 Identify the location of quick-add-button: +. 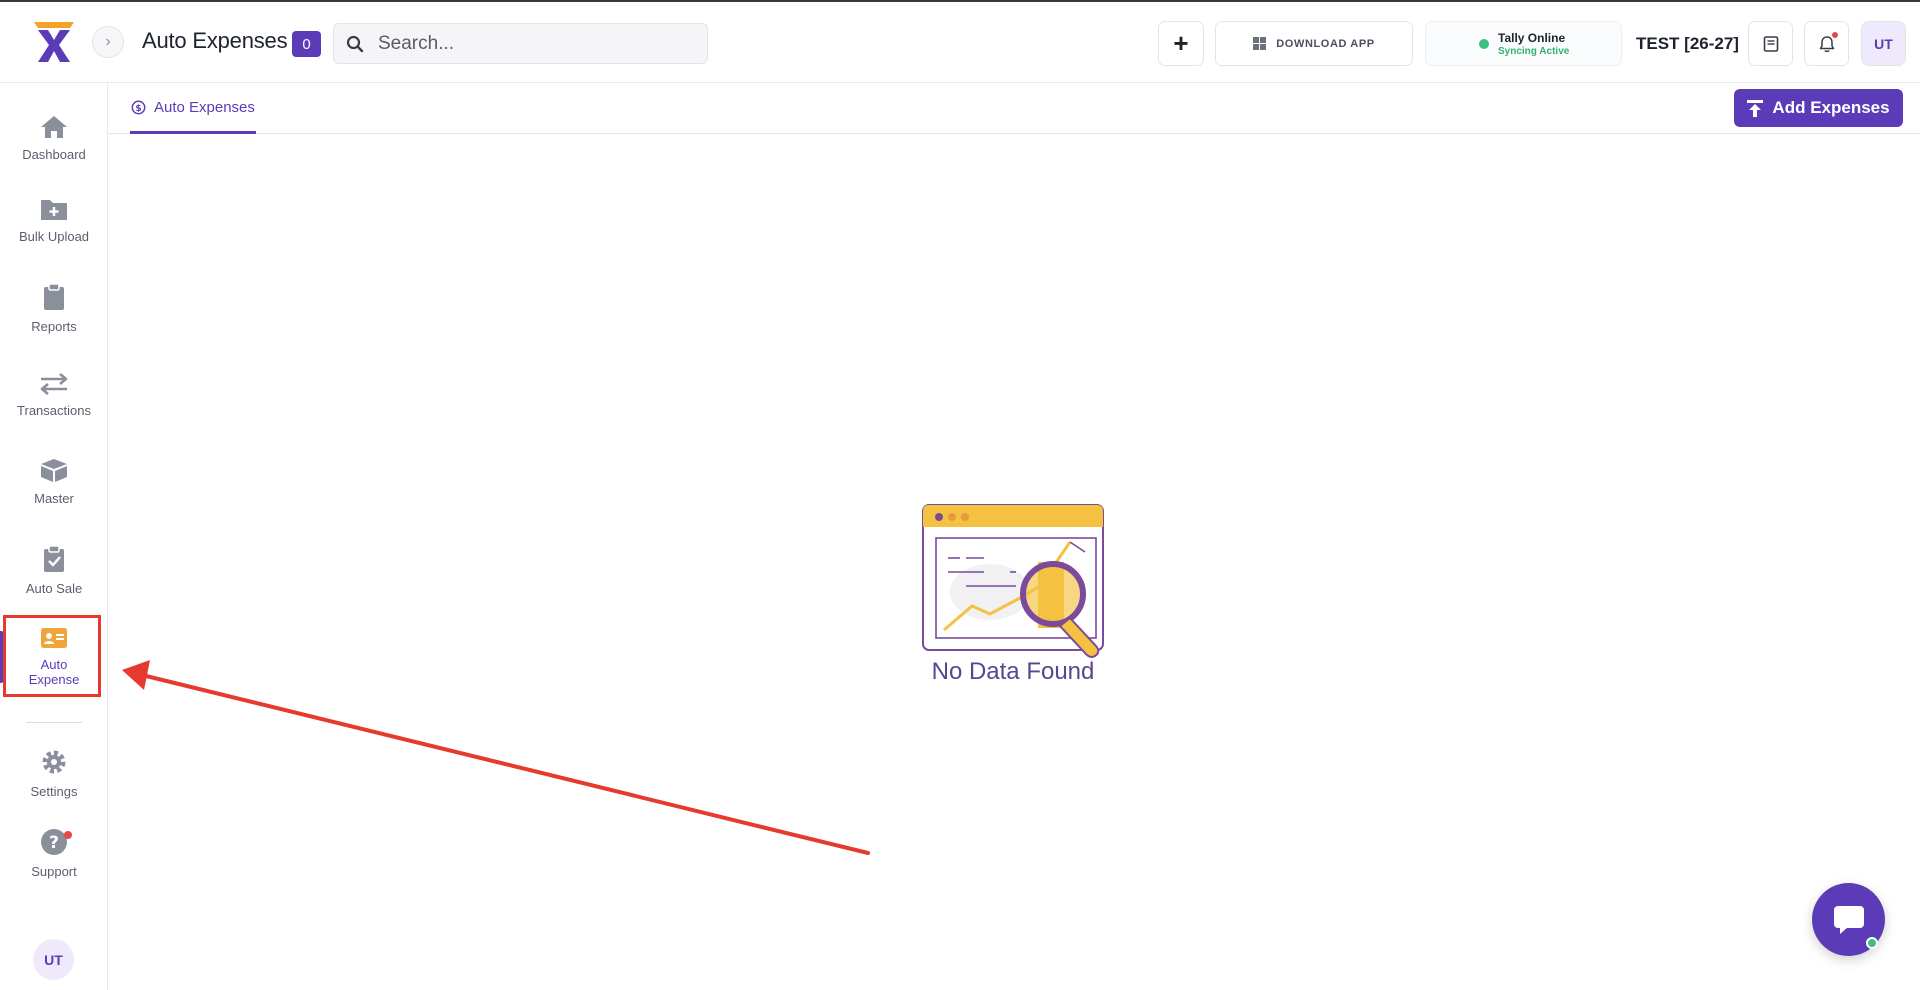
(1181, 43).